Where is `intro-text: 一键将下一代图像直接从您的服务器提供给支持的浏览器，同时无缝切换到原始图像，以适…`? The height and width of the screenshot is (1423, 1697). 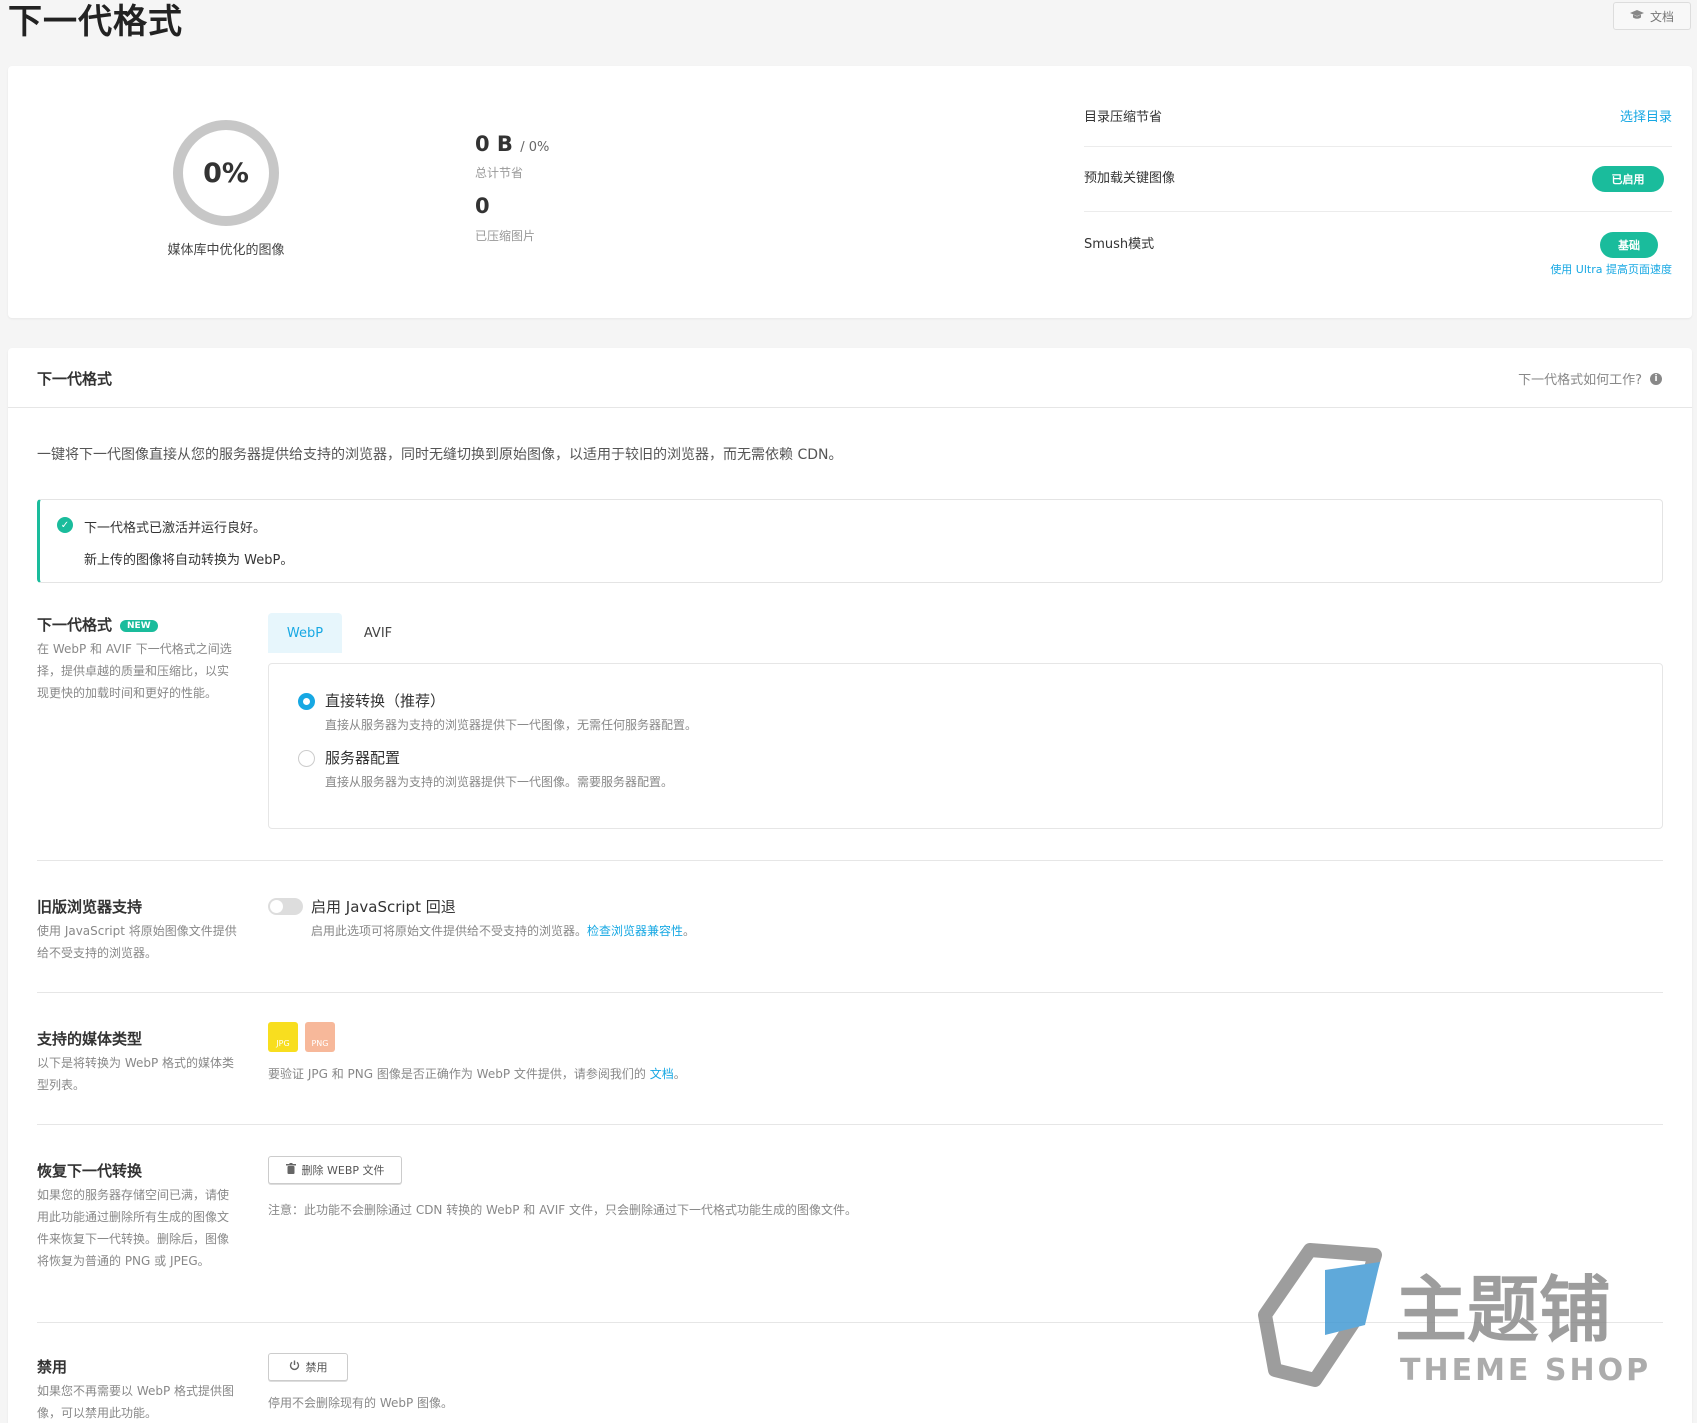
intro-text: 一键将下一代图像直接从您的服务器提供给支持的浏览器，同时无缝切换到原始图像，以适… is located at coordinates (440, 455).